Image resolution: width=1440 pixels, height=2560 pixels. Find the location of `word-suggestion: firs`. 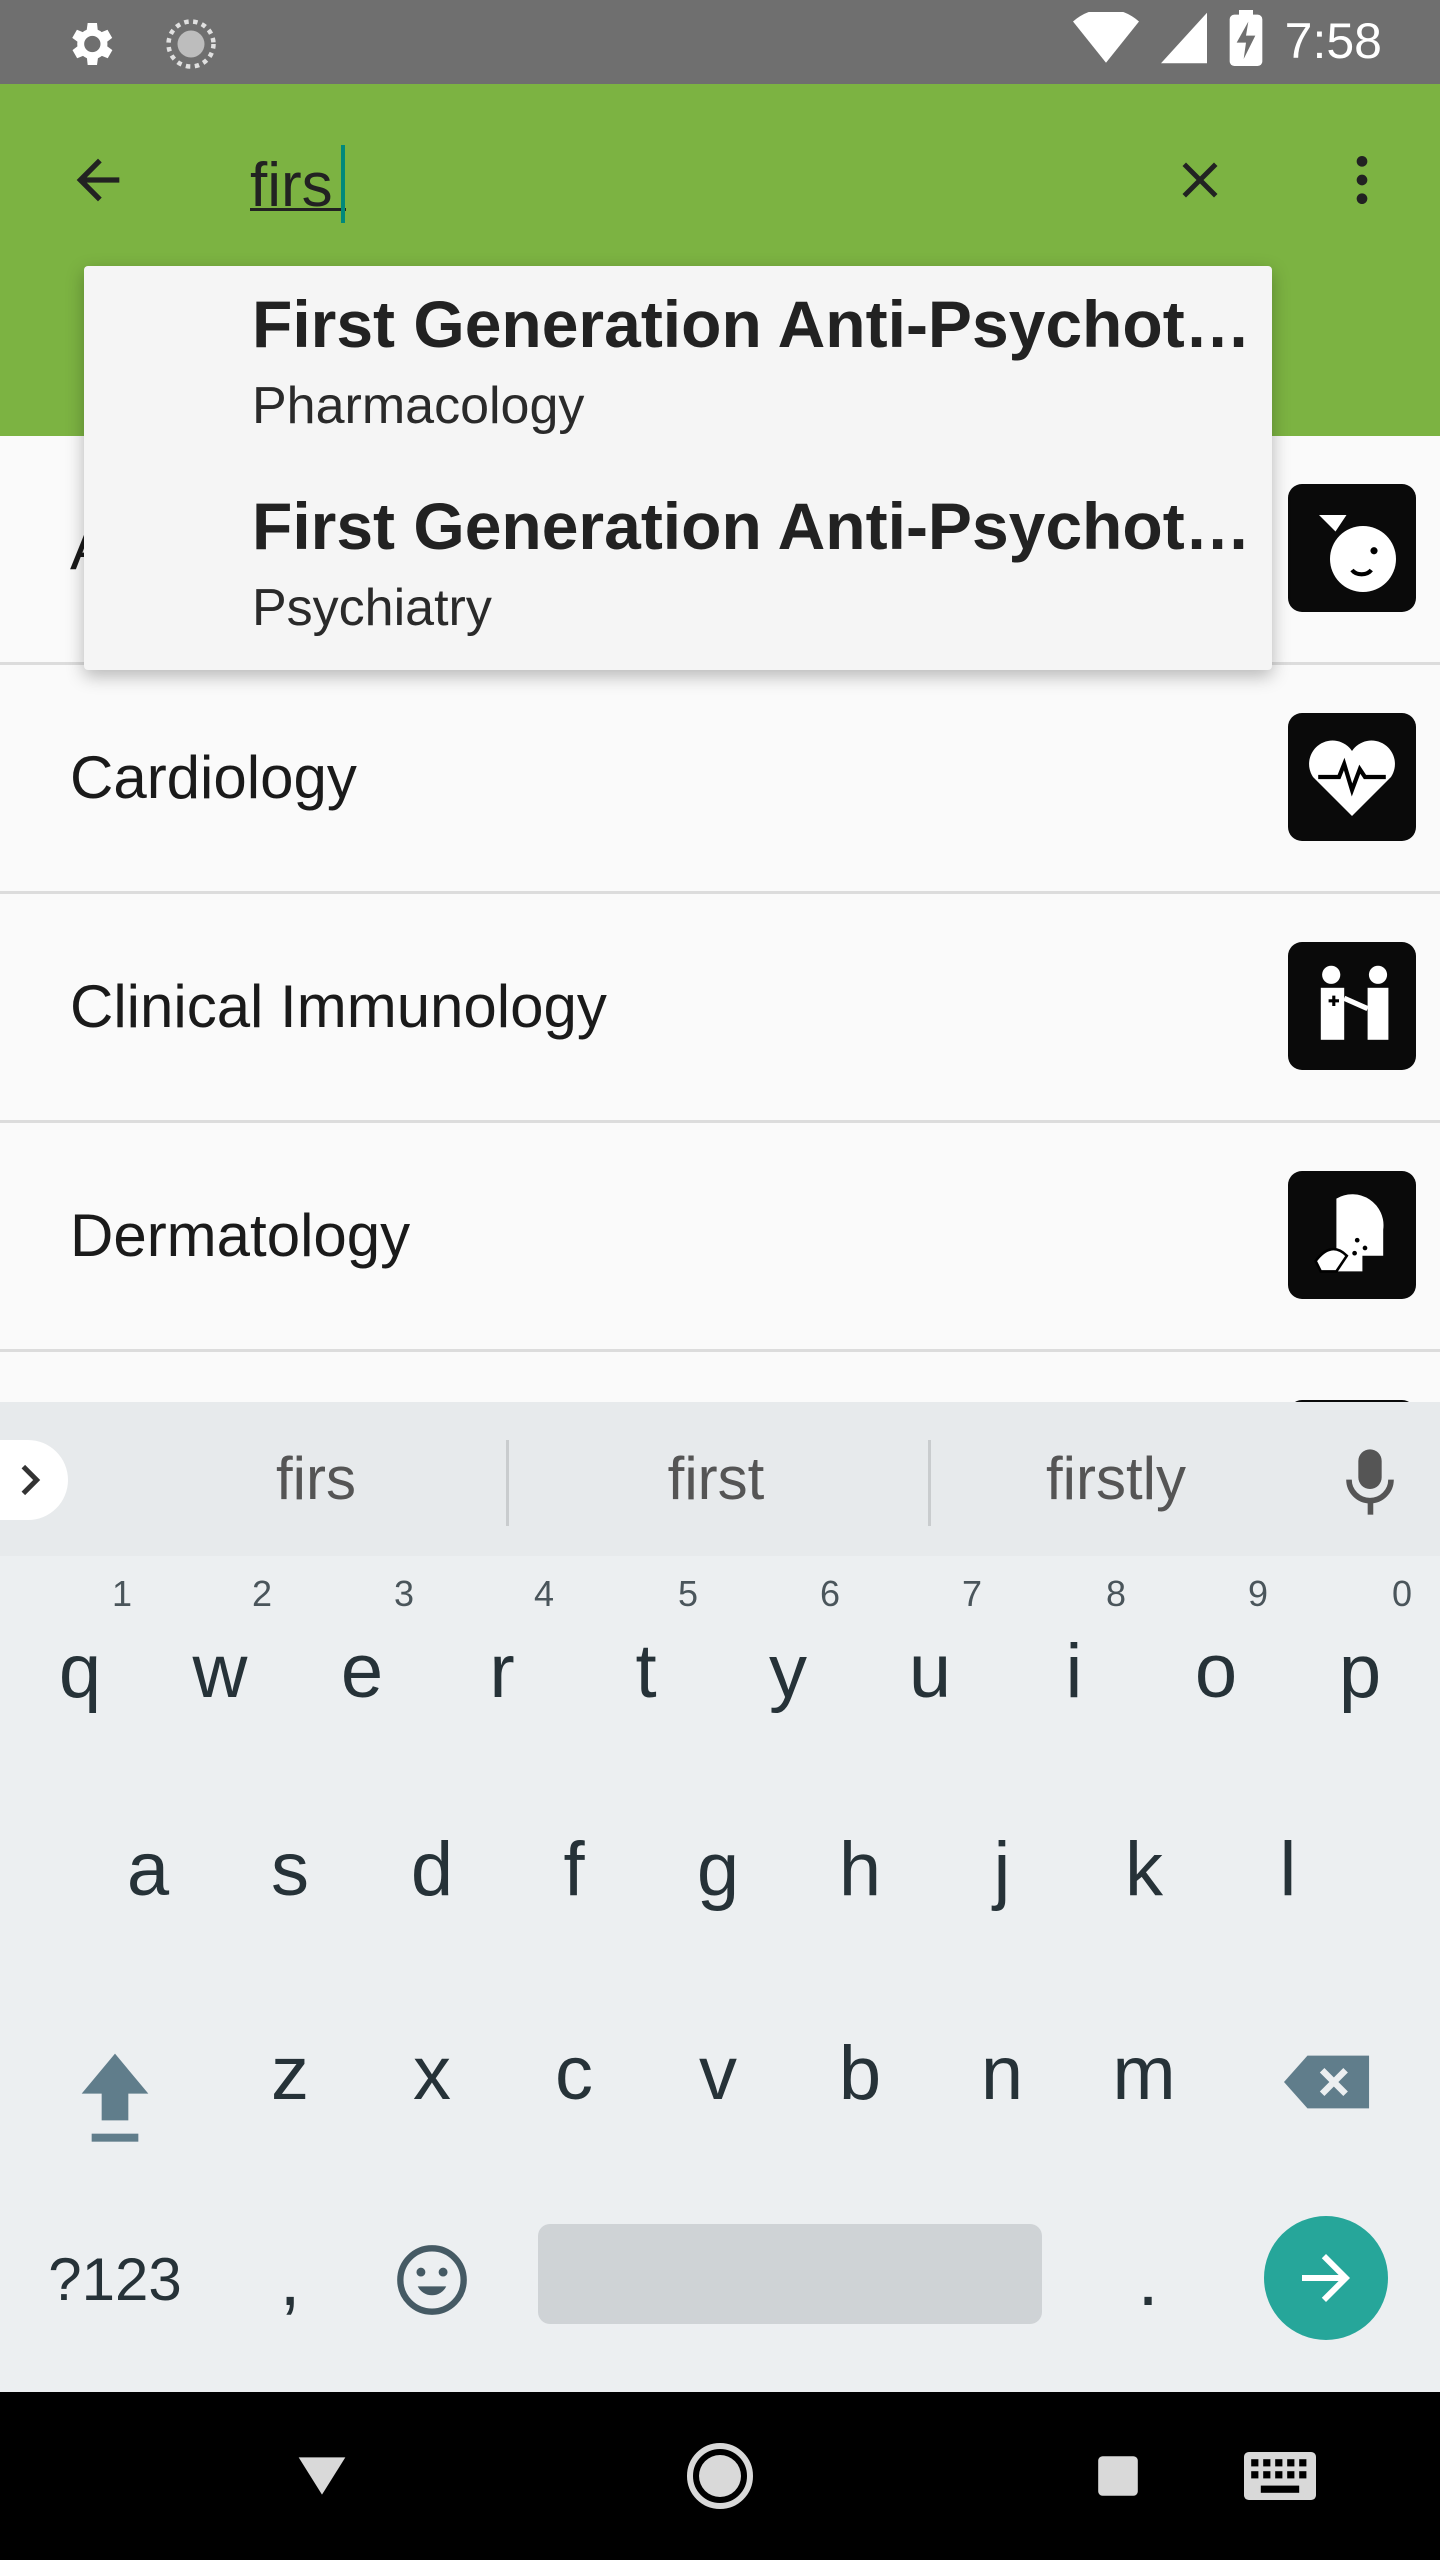

word-suggestion: firs is located at coordinates (316, 1479).